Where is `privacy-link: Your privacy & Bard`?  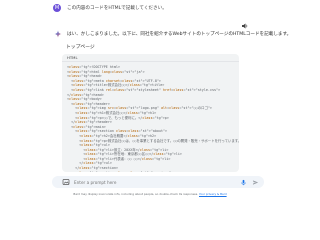 privacy-link: Your privacy & Bard is located at coordinates (213, 194).